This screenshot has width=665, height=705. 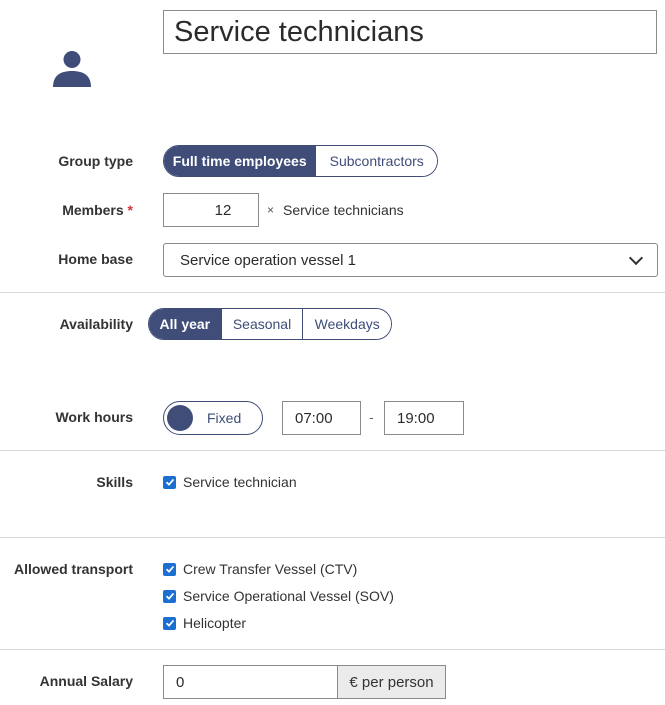 I want to click on group-name-input, so click(x=410, y=32).